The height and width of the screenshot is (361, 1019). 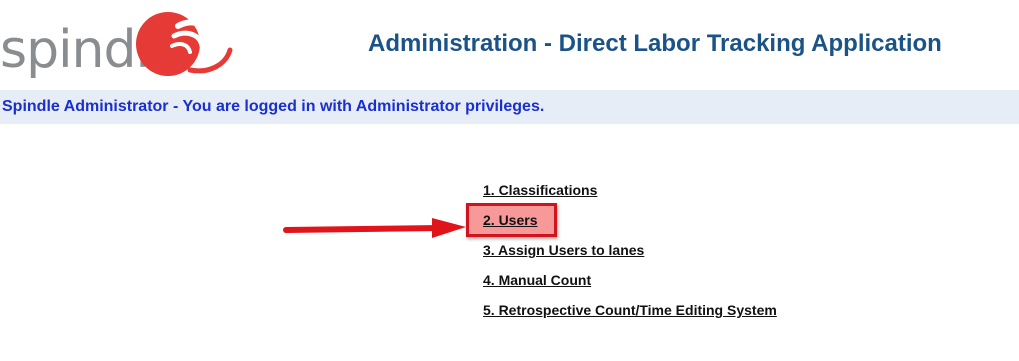 I want to click on assign-users-to-lanes-link: 3. Assign Users to lanes, so click(x=563, y=250).